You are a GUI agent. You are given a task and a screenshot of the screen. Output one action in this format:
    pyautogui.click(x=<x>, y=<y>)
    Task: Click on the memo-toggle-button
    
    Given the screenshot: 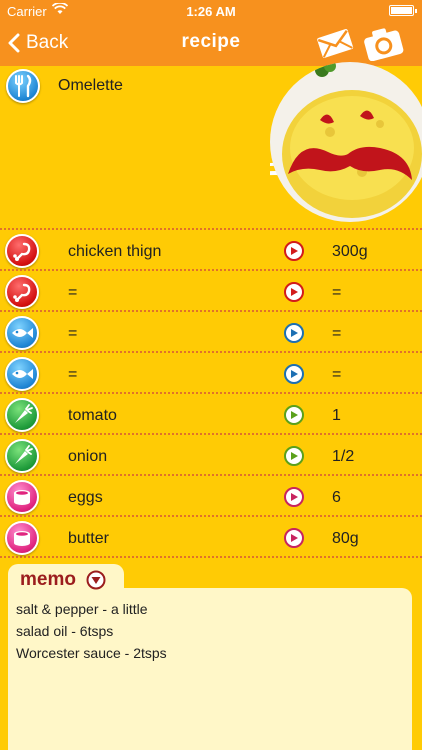 What is the action you would take?
    pyautogui.click(x=96, y=582)
    